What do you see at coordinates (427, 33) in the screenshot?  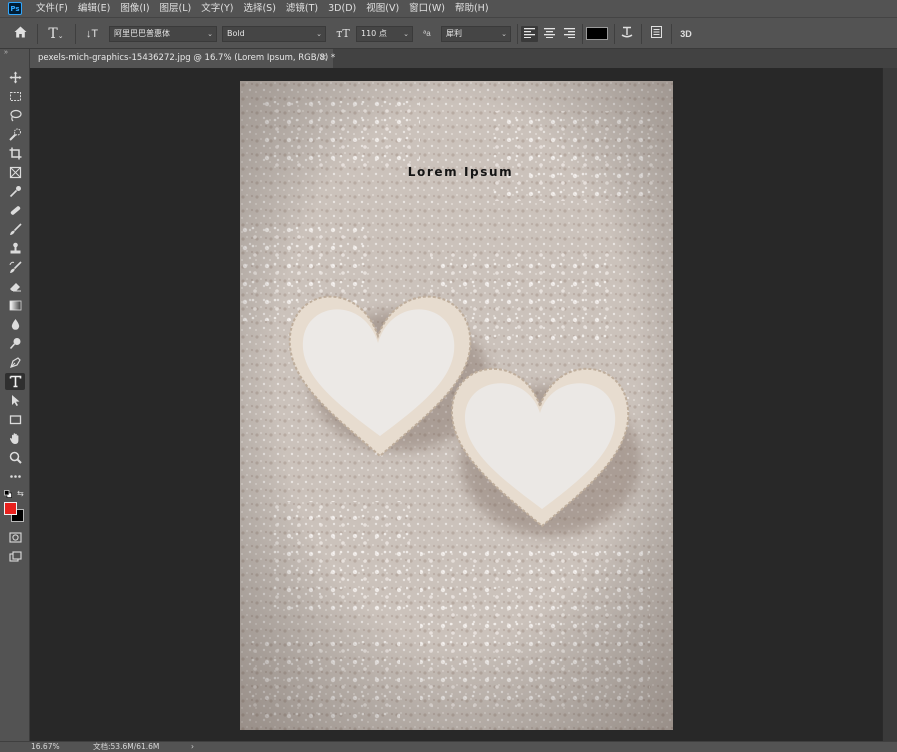 I see `antialias-icon: ªa` at bounding box center [427, 33].